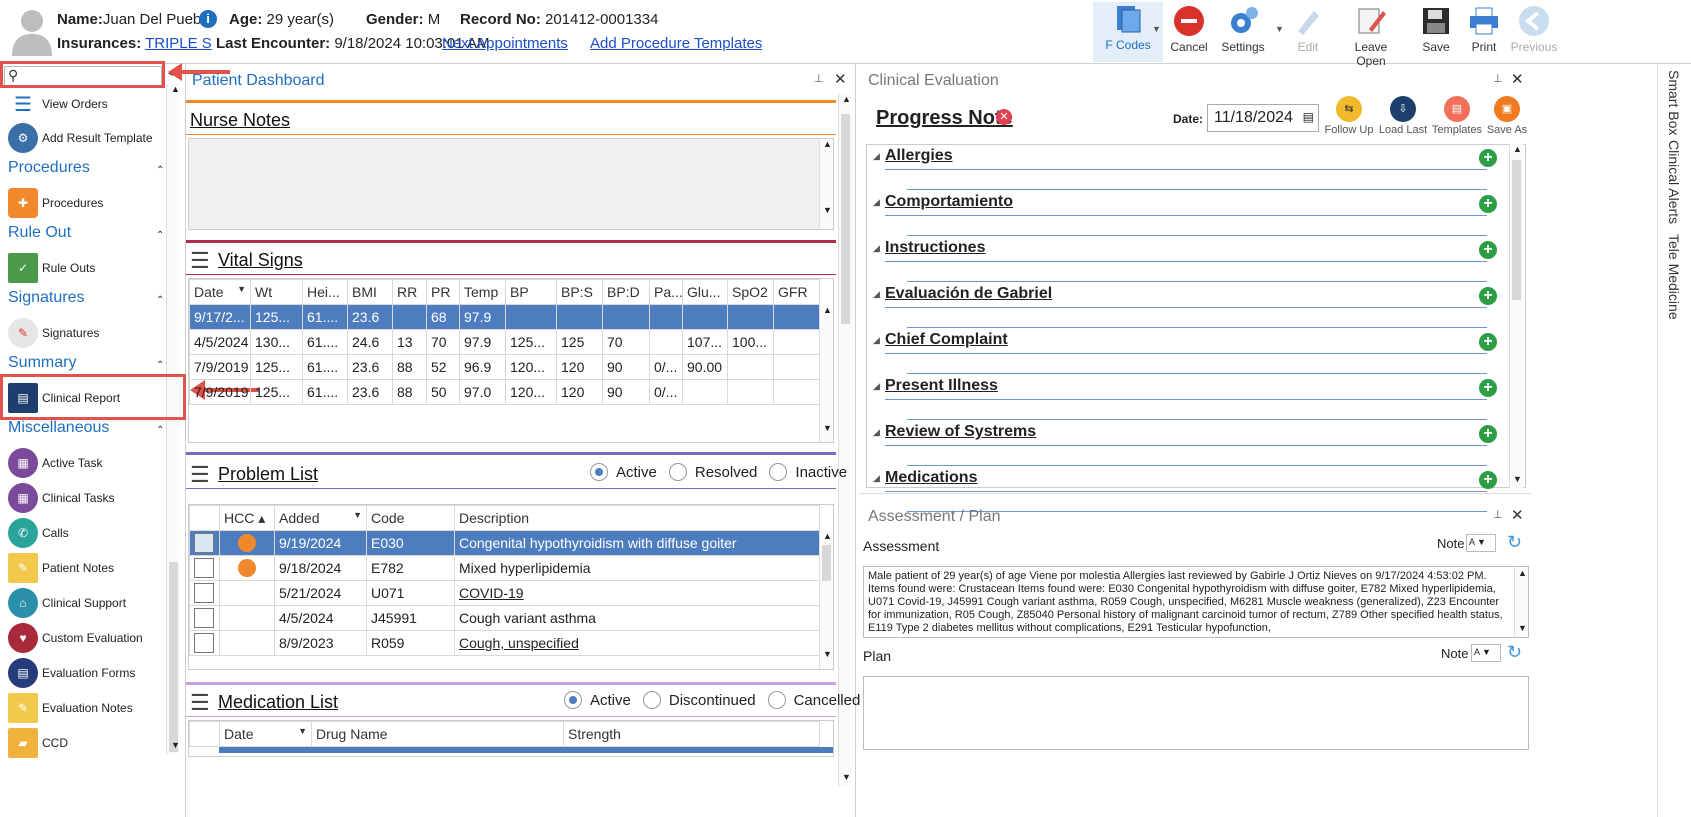  What do you see at coordinates (623, 472) in the screenshot?
I see `filter-active-radio: Active` at bounding box center [623, 472].